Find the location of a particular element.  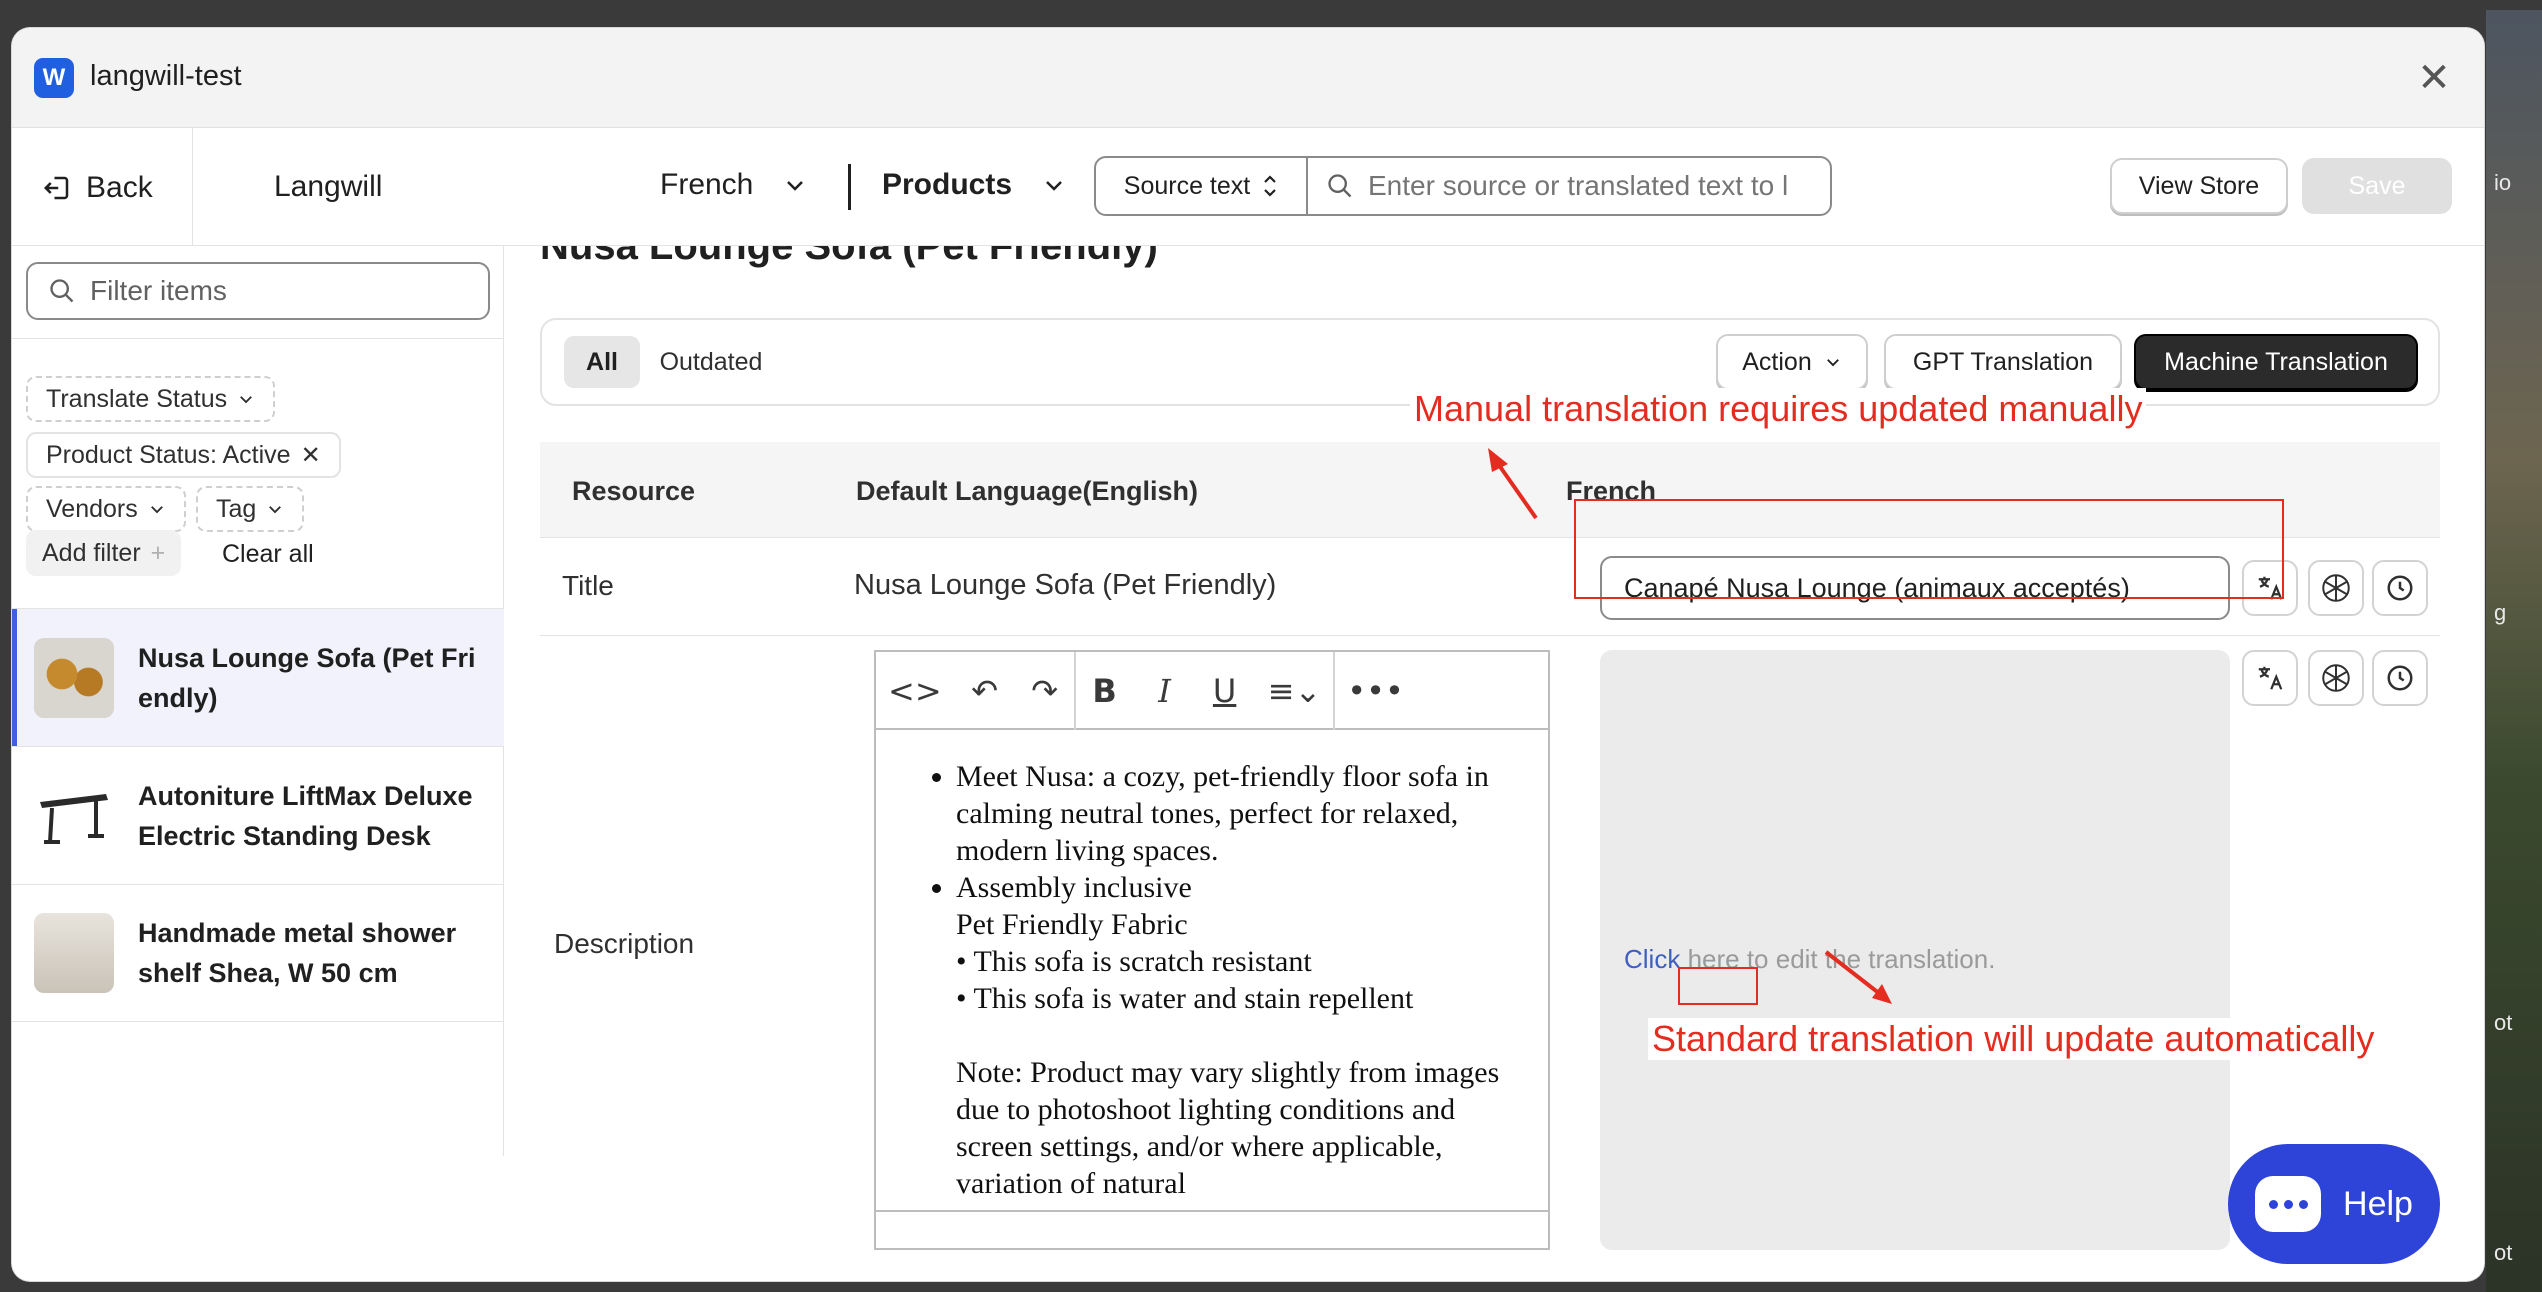

annotation-arrow is located at coordinates (1853, 973).